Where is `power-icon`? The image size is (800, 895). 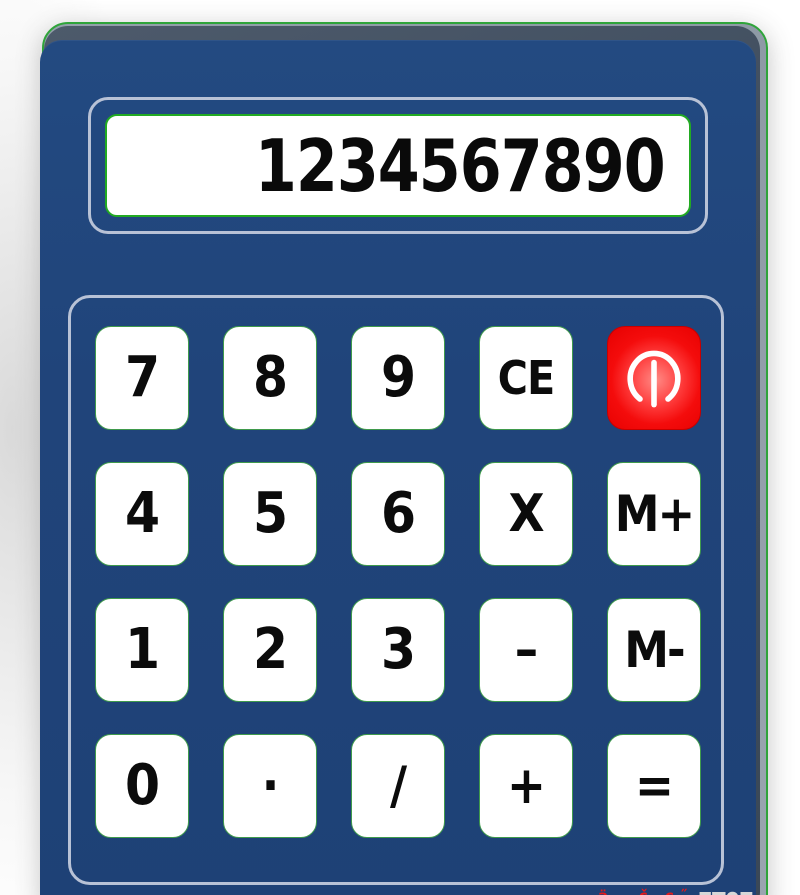
power-icon is located at coordinates (654, 378).